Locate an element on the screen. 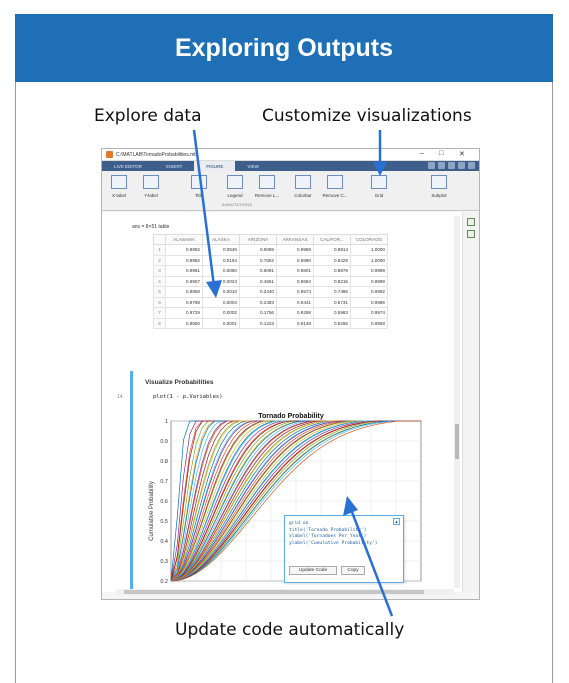 Image resolution: width=569 pixels, height=683 pixels. matlab-app-icon is located at coordinates (109, 154).